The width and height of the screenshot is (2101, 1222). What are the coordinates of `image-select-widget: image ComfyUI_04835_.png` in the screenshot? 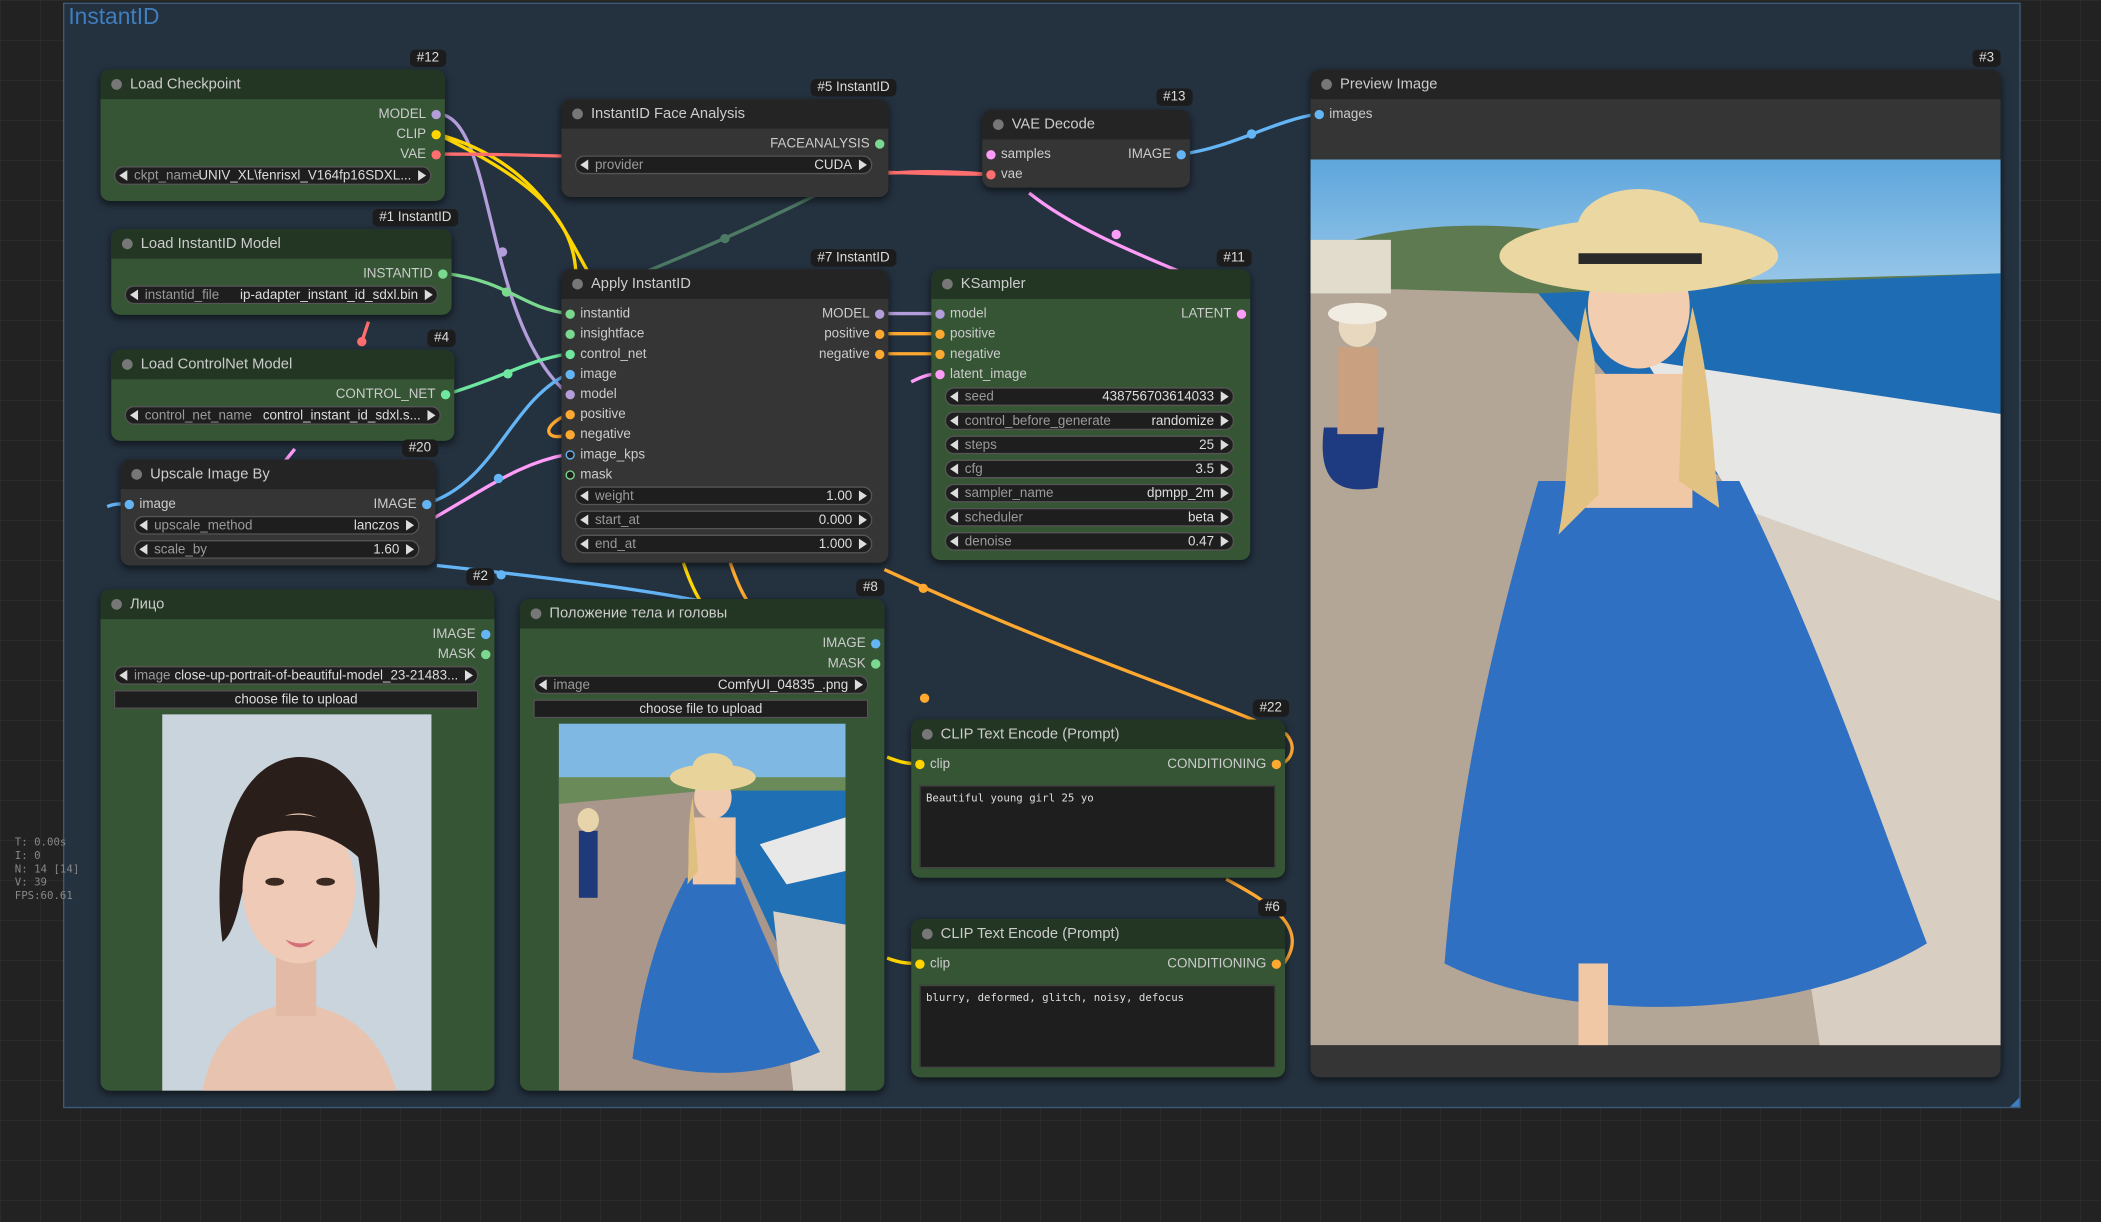 It's located at (701, 685).